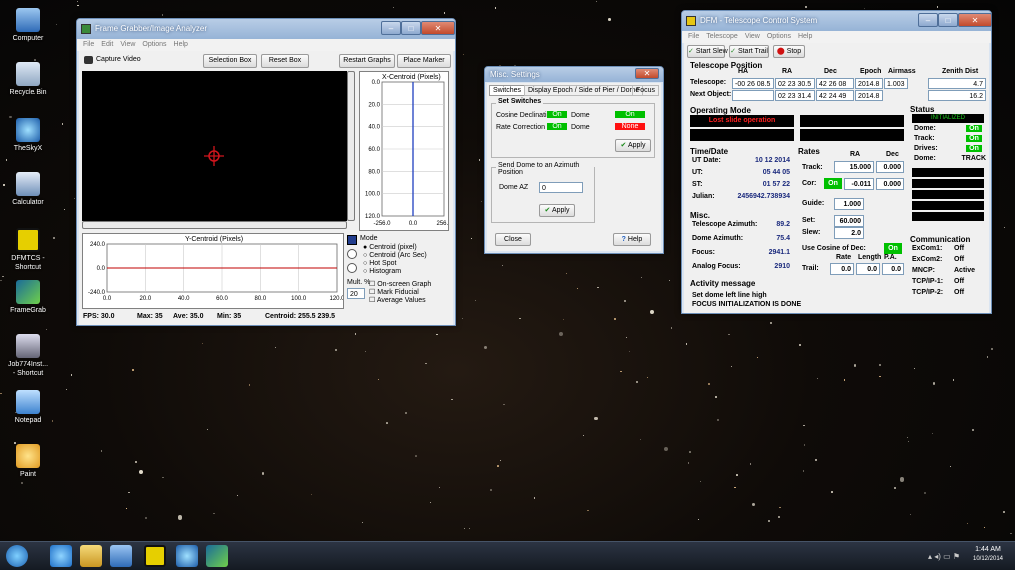 The width and height of the screenshot is (1015, 570). What do you see at coordinates (722, 36) in the screenshot?
I see `menu-telescope: Telescope` at bounding box center [722, 36].